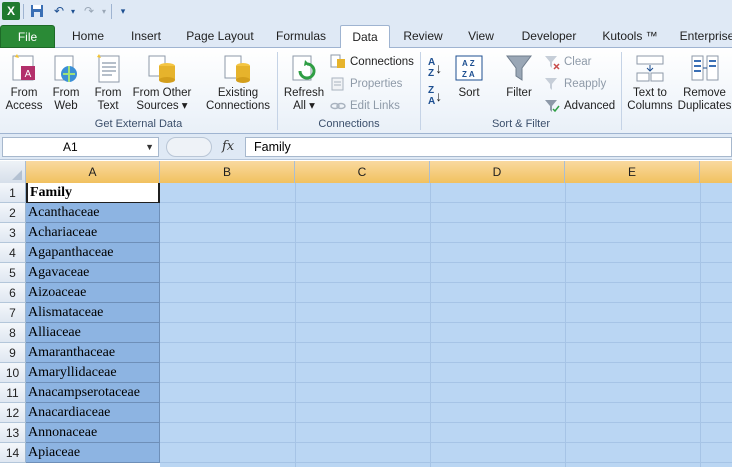 Image resolution: width=732 pixels, height=467 pixels. What do you see at coordinates (28, 74) in the screenshot?
I see `svg-text: A` at bounding box center [28, 74].